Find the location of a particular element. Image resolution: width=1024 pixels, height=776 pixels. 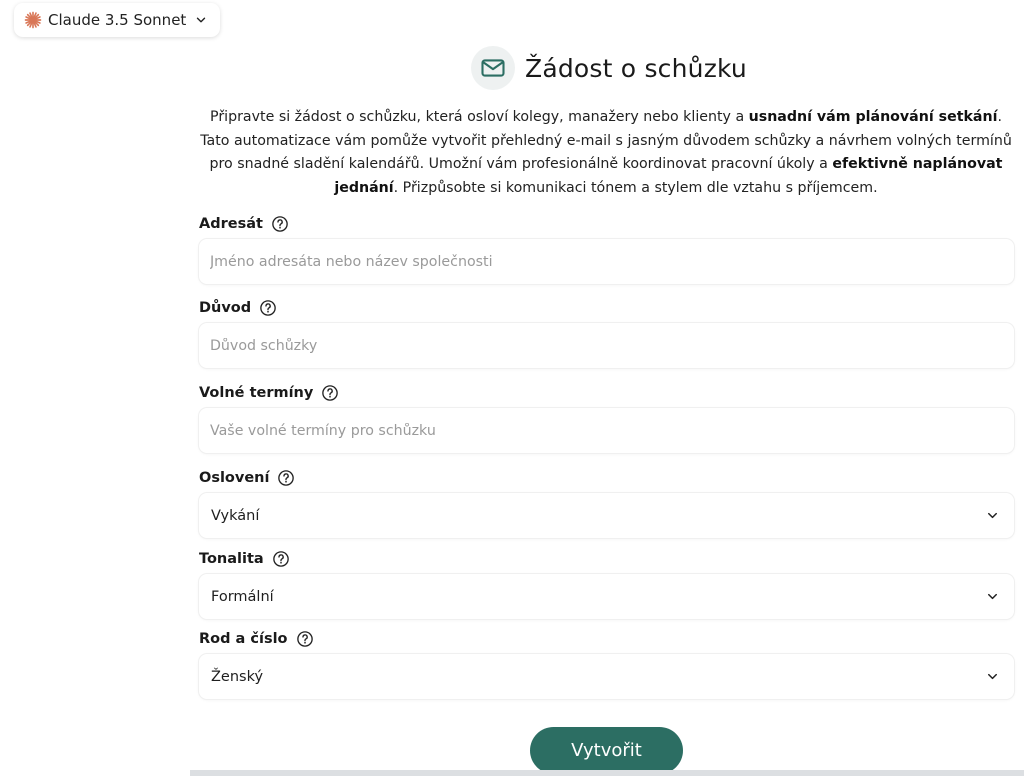

mail-icon is located at coordinates (493, 68).